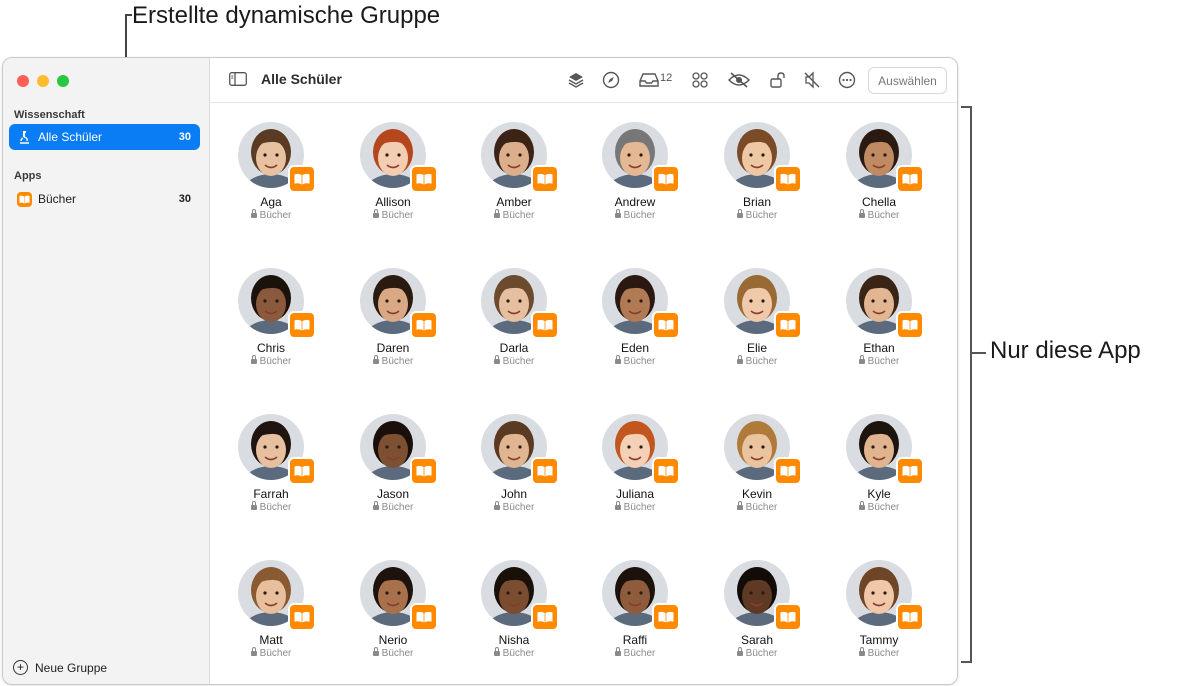 The width and height of the screenshot is (1178, 686). I want to click on student-tile: Darla Bücher, so click(514, 309).